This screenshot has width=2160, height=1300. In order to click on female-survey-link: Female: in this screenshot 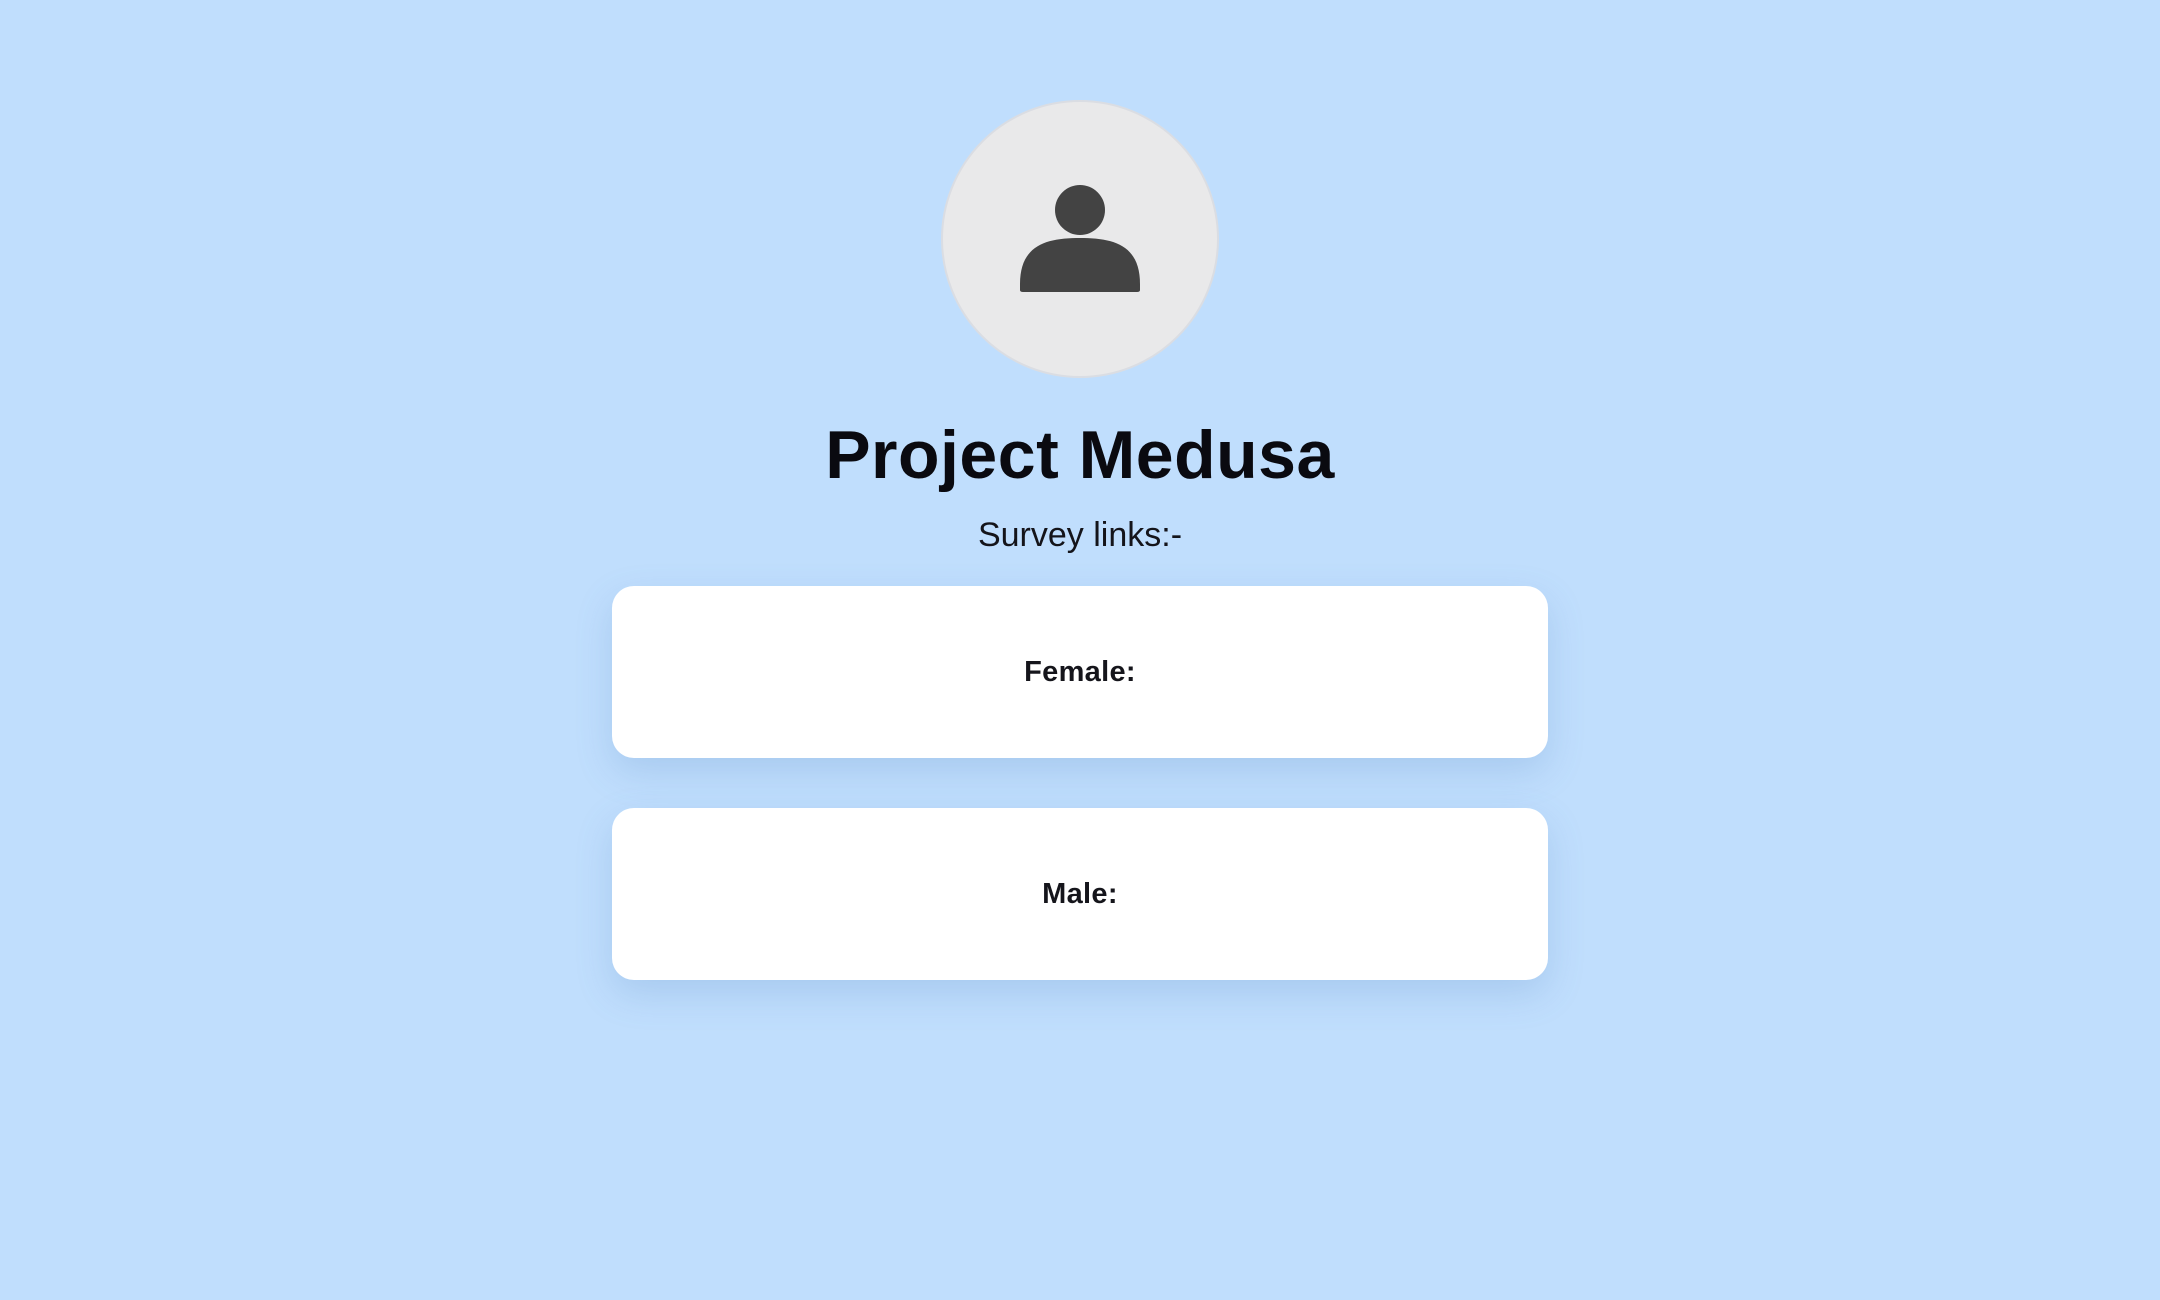, I will do `click(1080, 672)`.